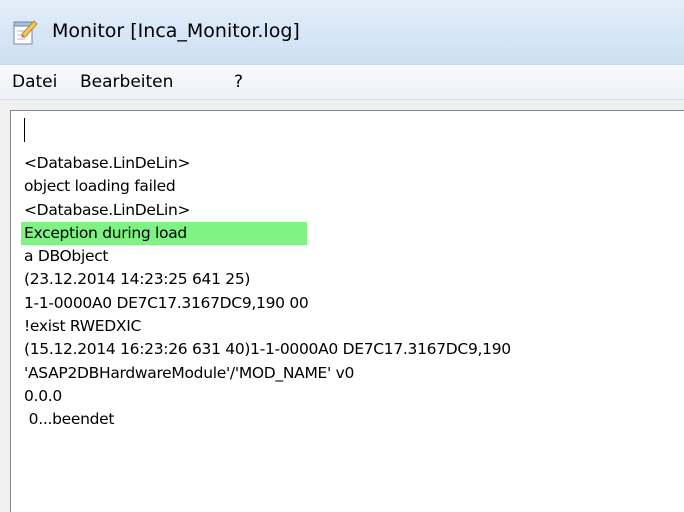  I want to click on menu-item-datei: Datei, so click(34, 82).